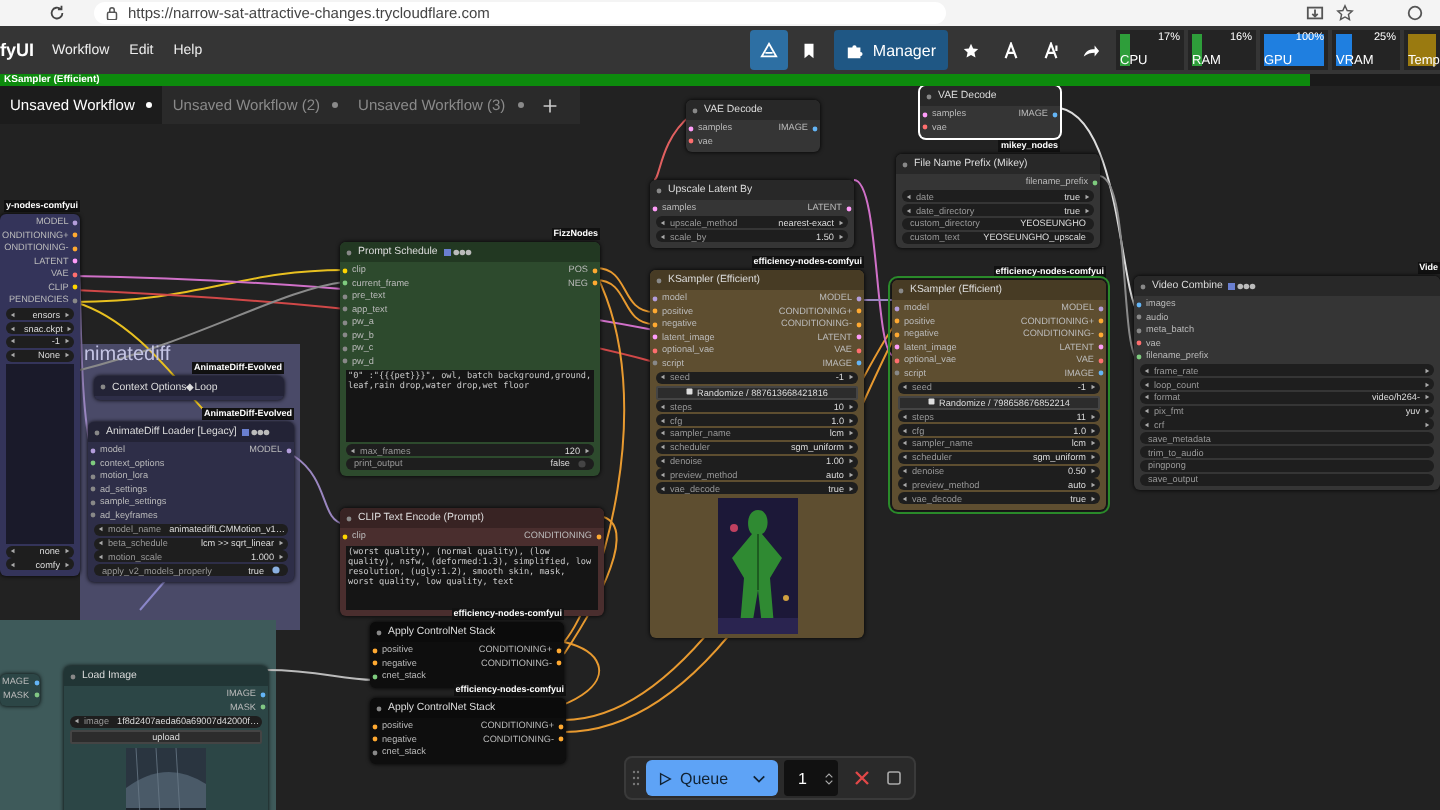  What do you see at coordinates (769, 50) in the screenshot?
I see `toolbar-button` at bounding box center [769, 50].